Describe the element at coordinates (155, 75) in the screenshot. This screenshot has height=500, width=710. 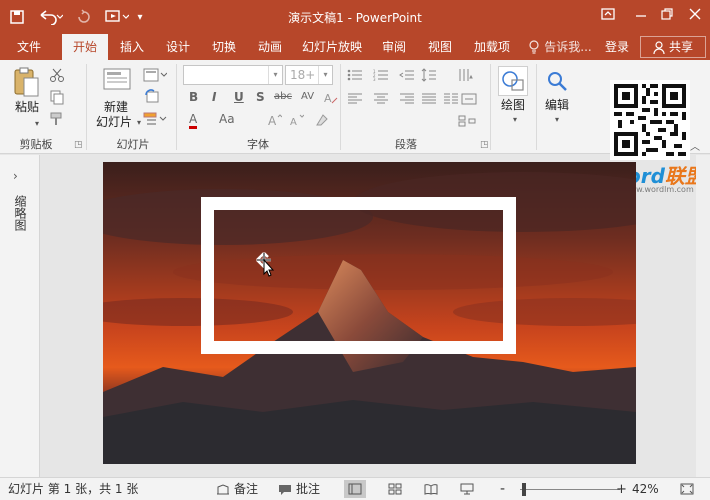
I see `layout-icon` at that location.